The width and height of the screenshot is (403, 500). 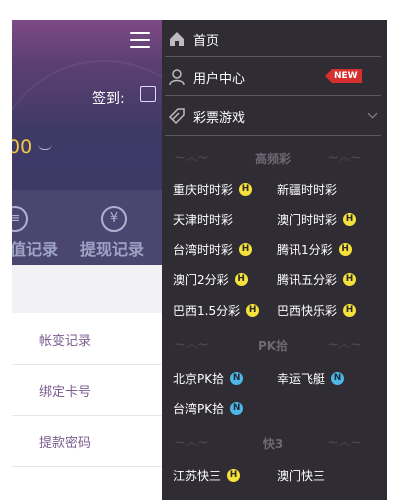 I want to click on withdraw-record-label: 提现记录, so click(x=112, y=248).